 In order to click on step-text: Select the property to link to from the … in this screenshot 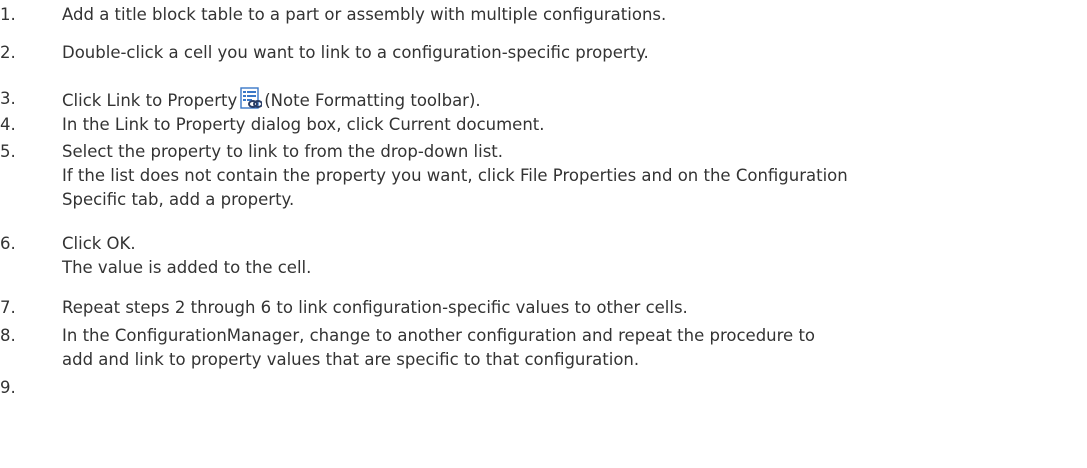, I will do `click(572, 176)`.